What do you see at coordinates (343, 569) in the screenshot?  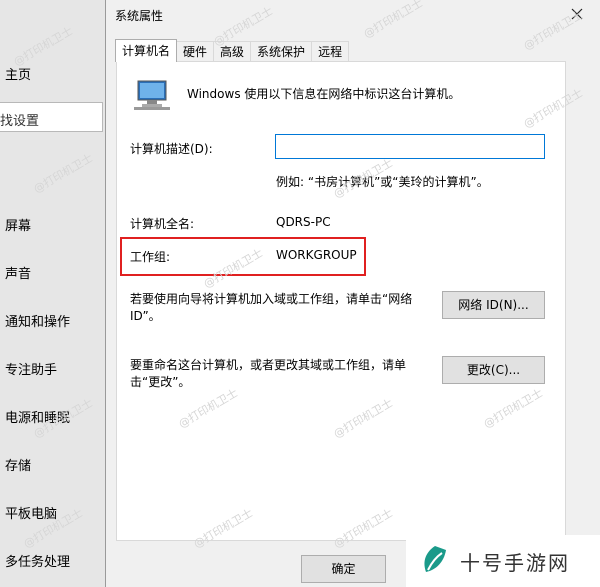 I see `ok-button: 确定` at bounding box center [343, 569].